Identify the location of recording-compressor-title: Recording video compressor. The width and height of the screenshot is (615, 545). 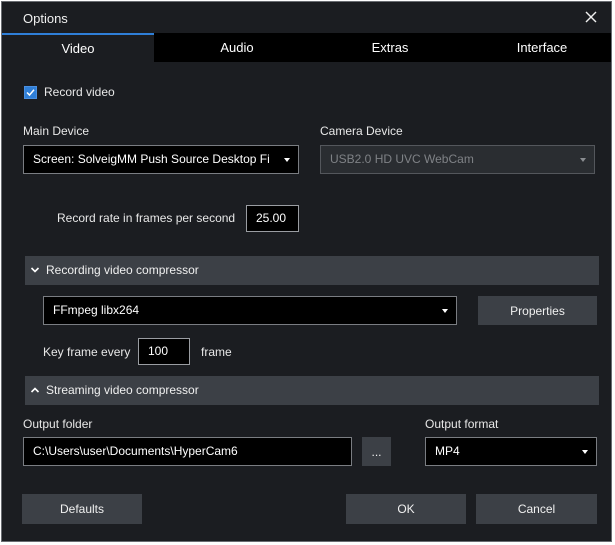
(122, 270).